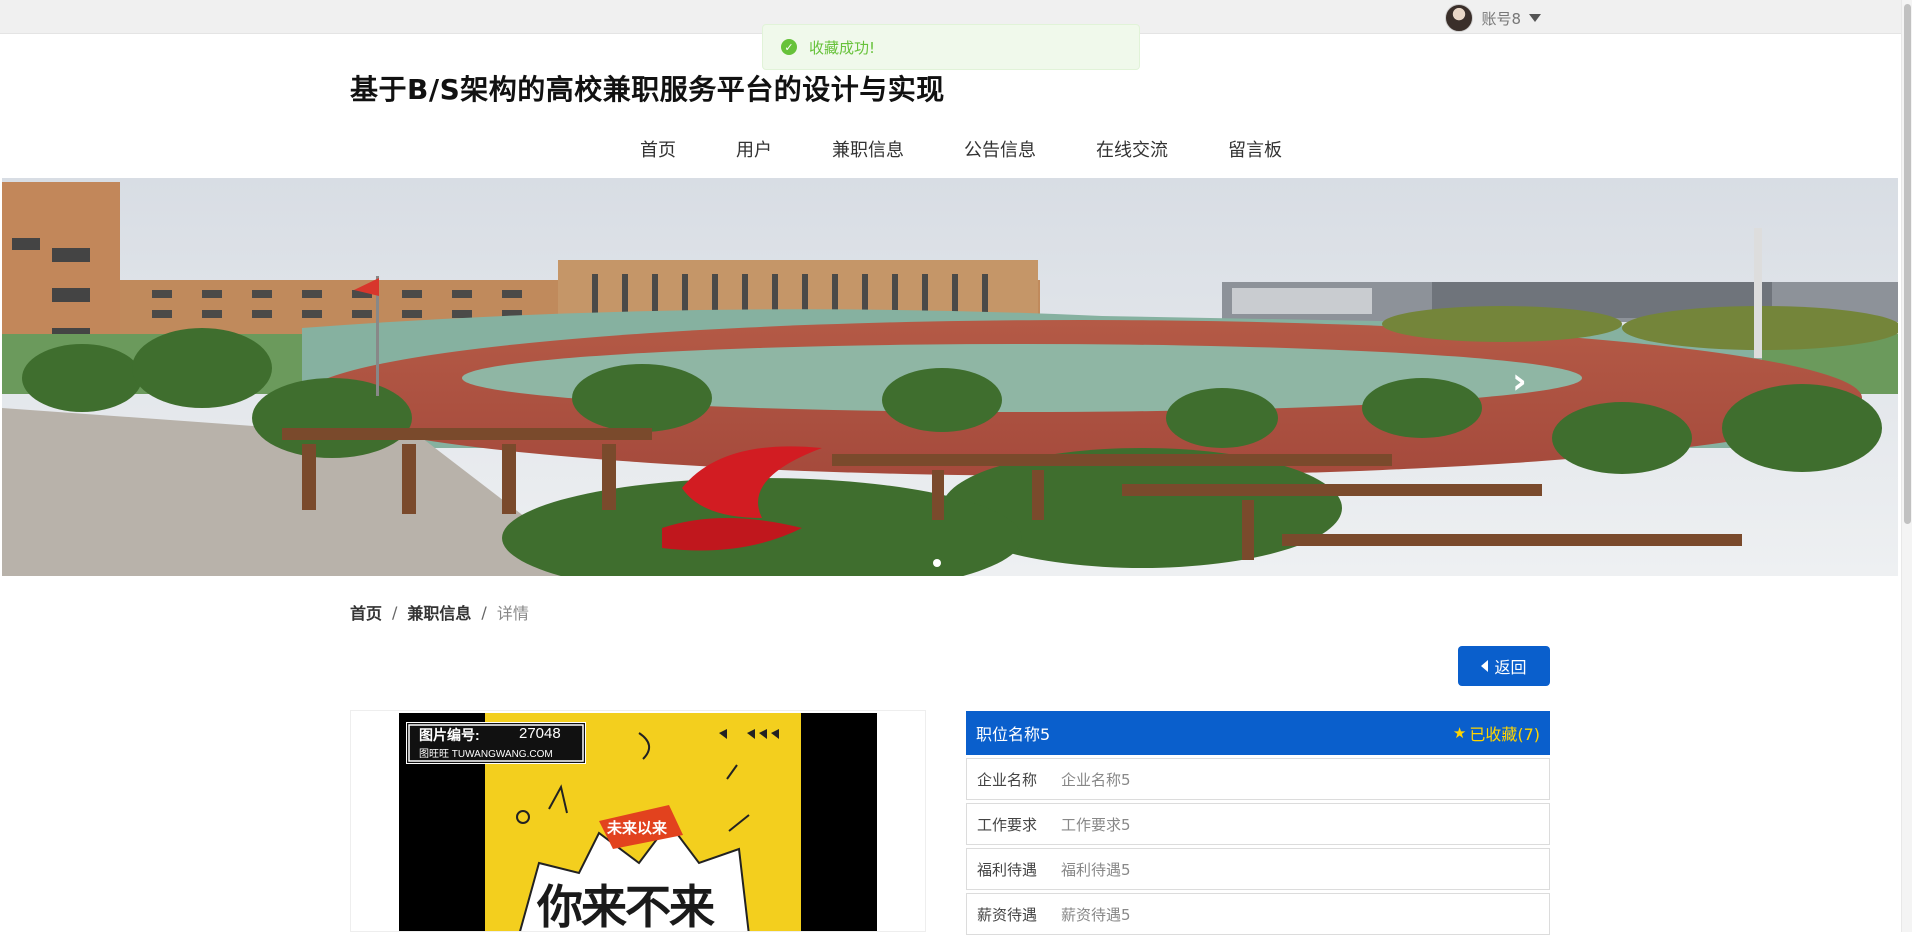 The width and height of the screenshot is (1912, 935). What do you see at coordinates (1258, 779) in the screenshot?
I see `detail-row-company: 企业名称 企业名称5` at bounding box center [1258, 779].